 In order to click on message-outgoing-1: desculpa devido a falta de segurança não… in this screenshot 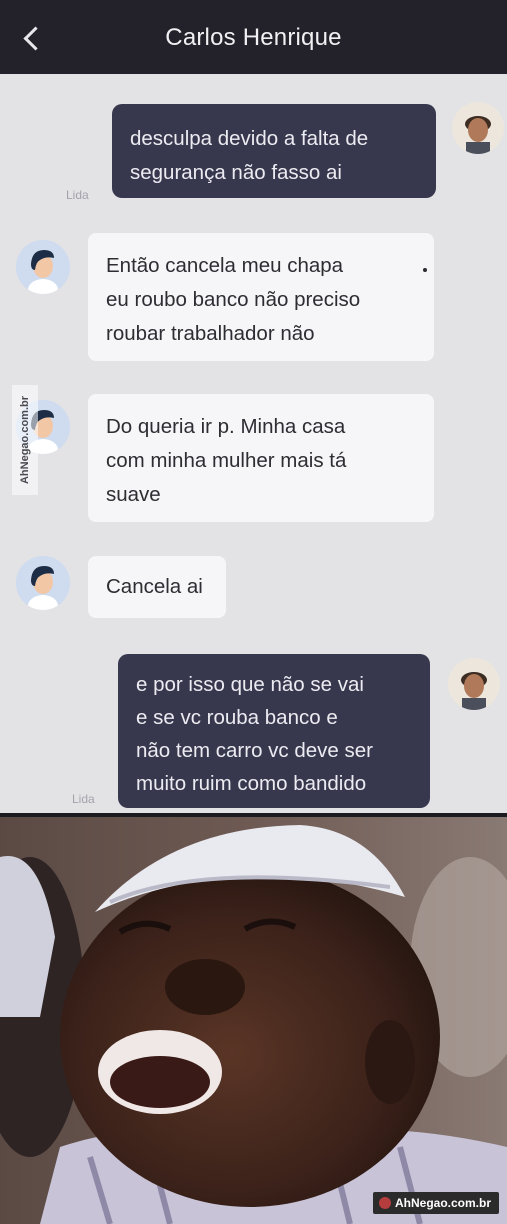, I will do `click(274, 151)`.